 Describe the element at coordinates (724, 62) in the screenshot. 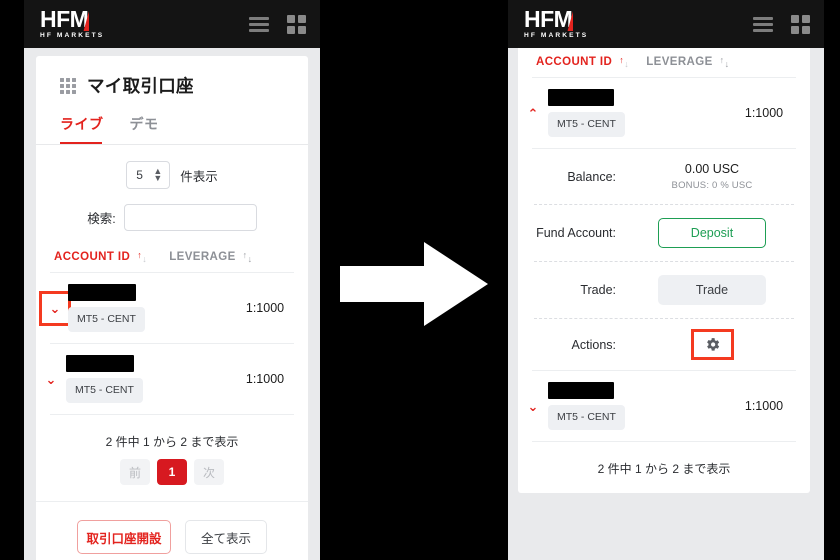

I see `sort-icon-leverage: ↑ ↓` at that location.